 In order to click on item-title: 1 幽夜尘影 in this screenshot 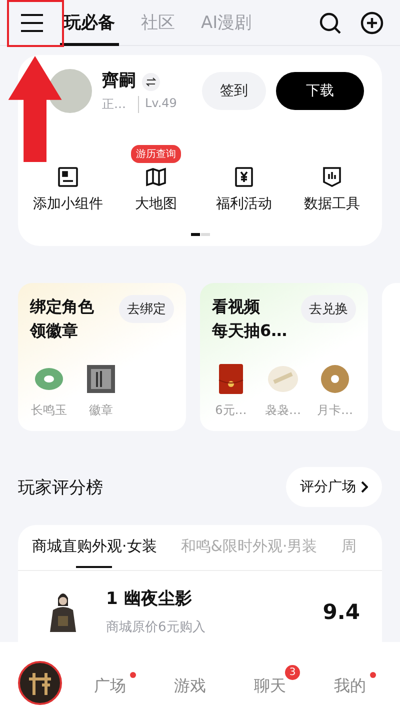, I will do `click(149, 599)`.